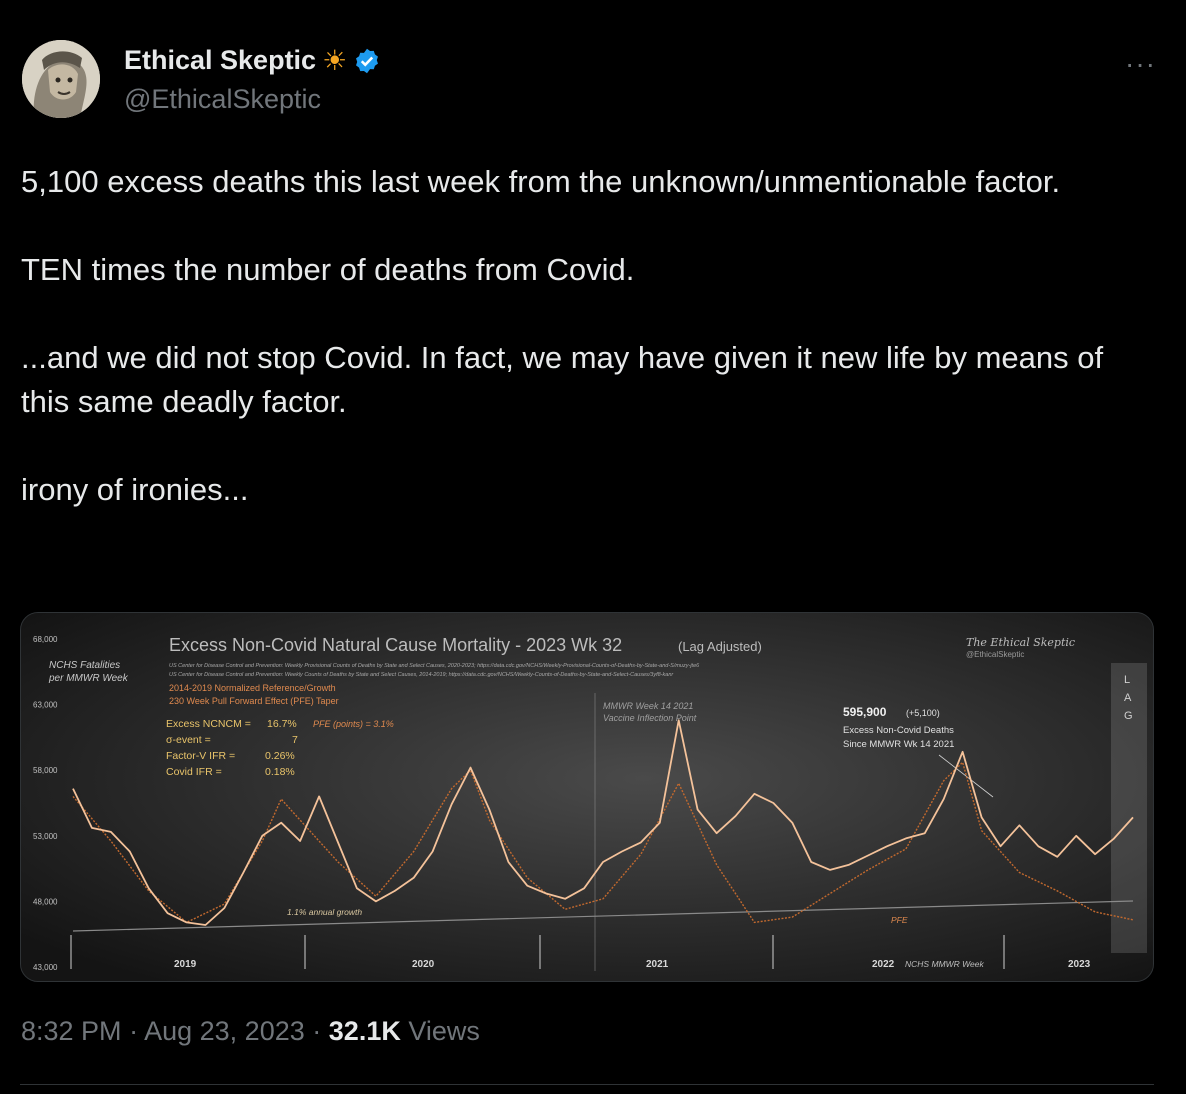 The width and height of the screenshot is (1186, 1094). What do you see at coordinates (254, 701) in the screenshot?
I see `reference-line-2: 230 Week Pull Forward Effect (PFE) Taper` at bounding box center [254, 701].